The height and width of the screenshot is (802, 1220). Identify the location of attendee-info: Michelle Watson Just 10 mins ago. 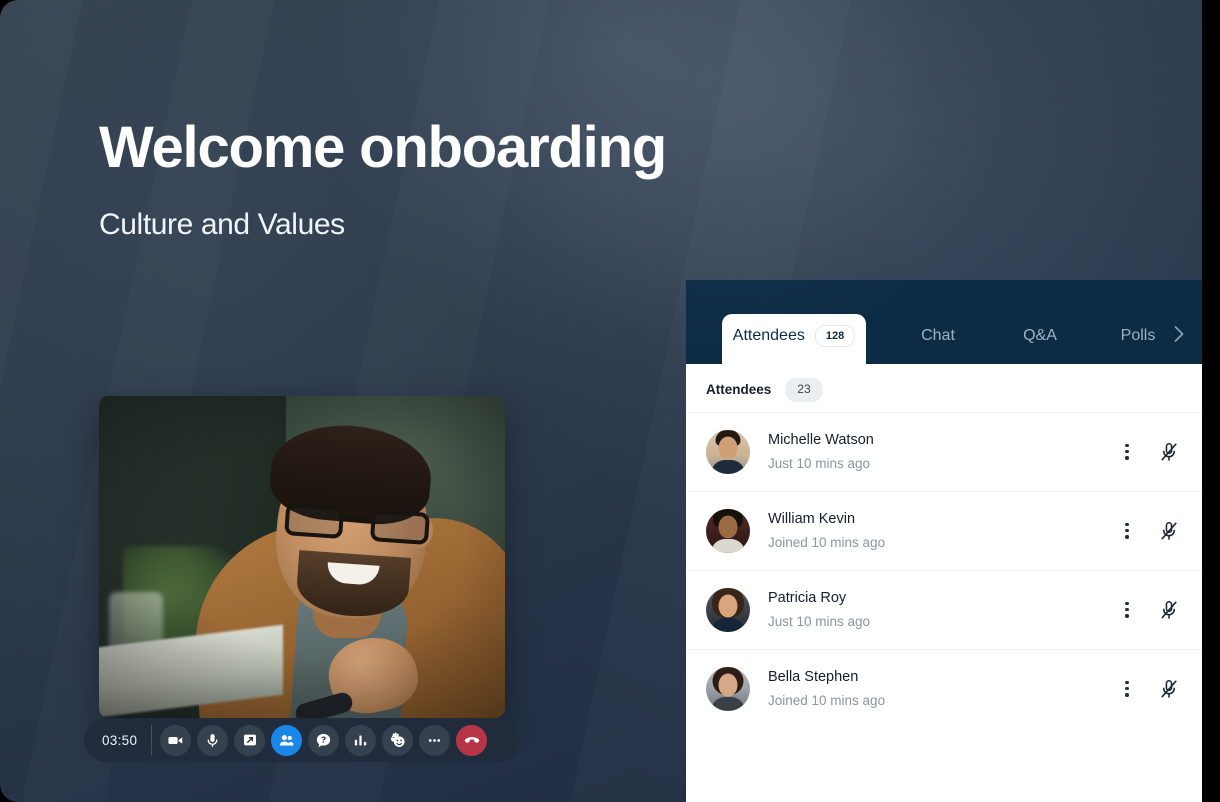
(943, 451).